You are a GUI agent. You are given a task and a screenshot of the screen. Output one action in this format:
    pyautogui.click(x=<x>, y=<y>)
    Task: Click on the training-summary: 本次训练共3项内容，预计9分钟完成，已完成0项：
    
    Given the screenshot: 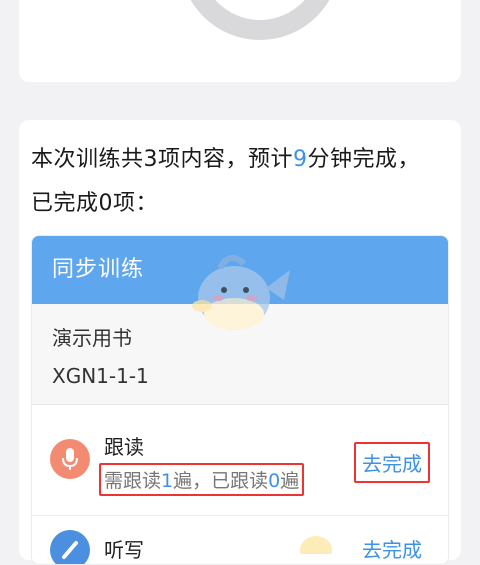 What is the action you would take?
    pyautogui.click(x=236, y=182)
    